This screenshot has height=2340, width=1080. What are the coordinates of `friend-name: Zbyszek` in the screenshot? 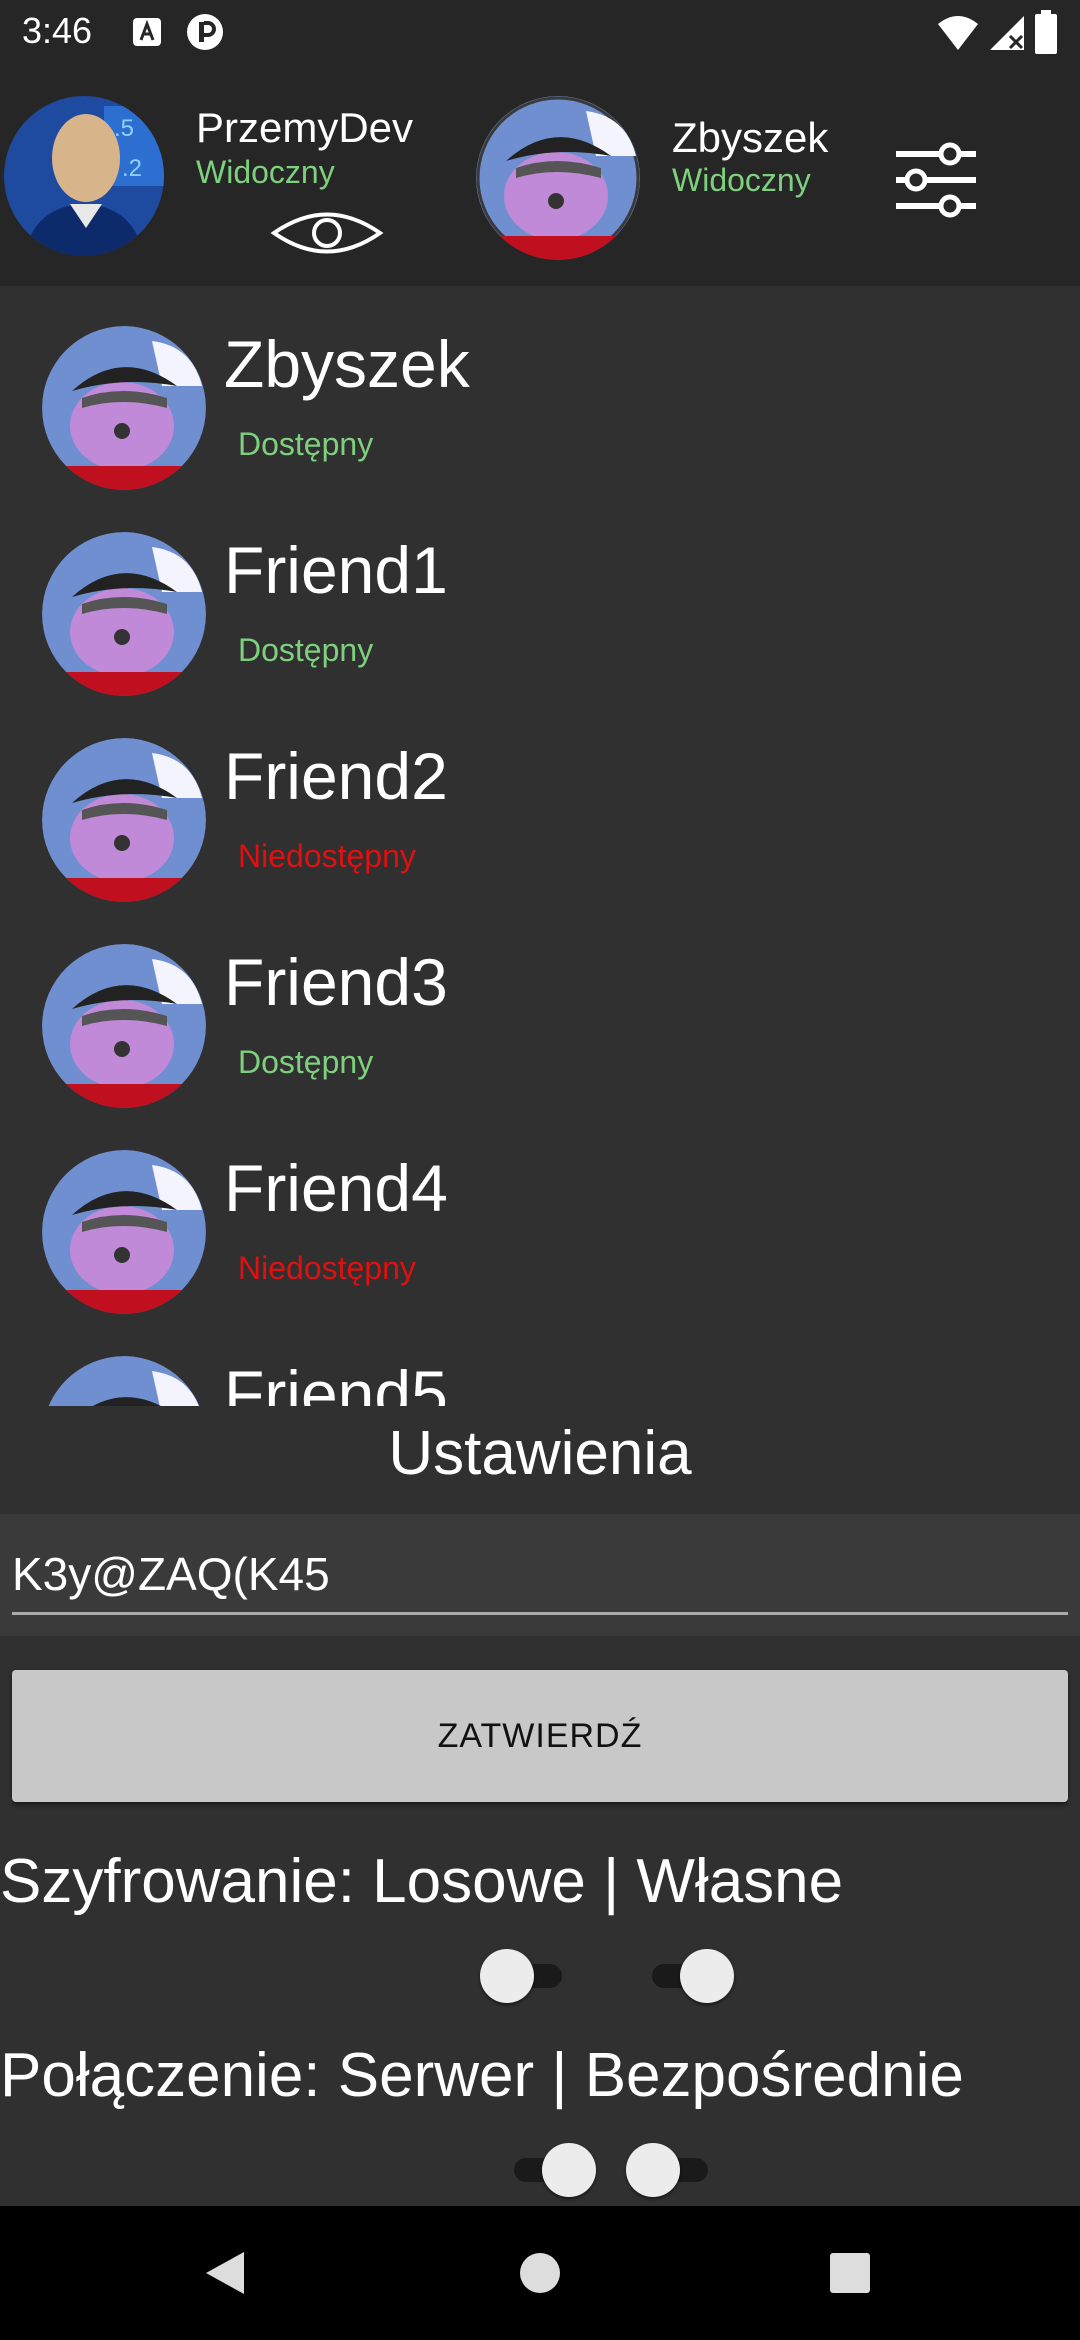 It's located at (347, 364).